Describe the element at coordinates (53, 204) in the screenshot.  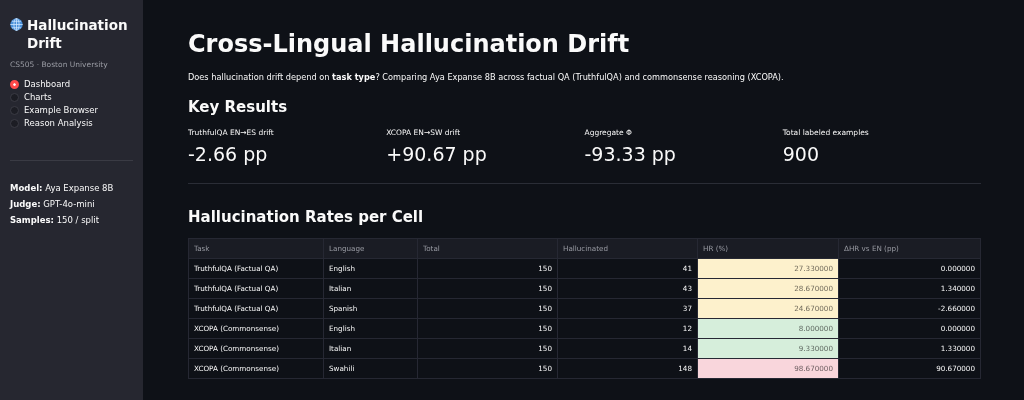
I see `info-line: Judge: GPT-4o-mini` at that location.